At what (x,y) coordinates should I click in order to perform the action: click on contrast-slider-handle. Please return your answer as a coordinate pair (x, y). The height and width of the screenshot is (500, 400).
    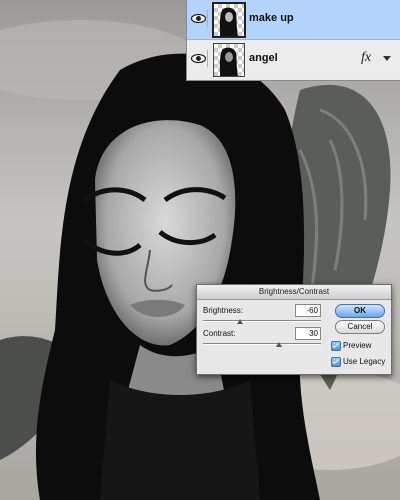
    Looking at the image, I should click on (279, 344).